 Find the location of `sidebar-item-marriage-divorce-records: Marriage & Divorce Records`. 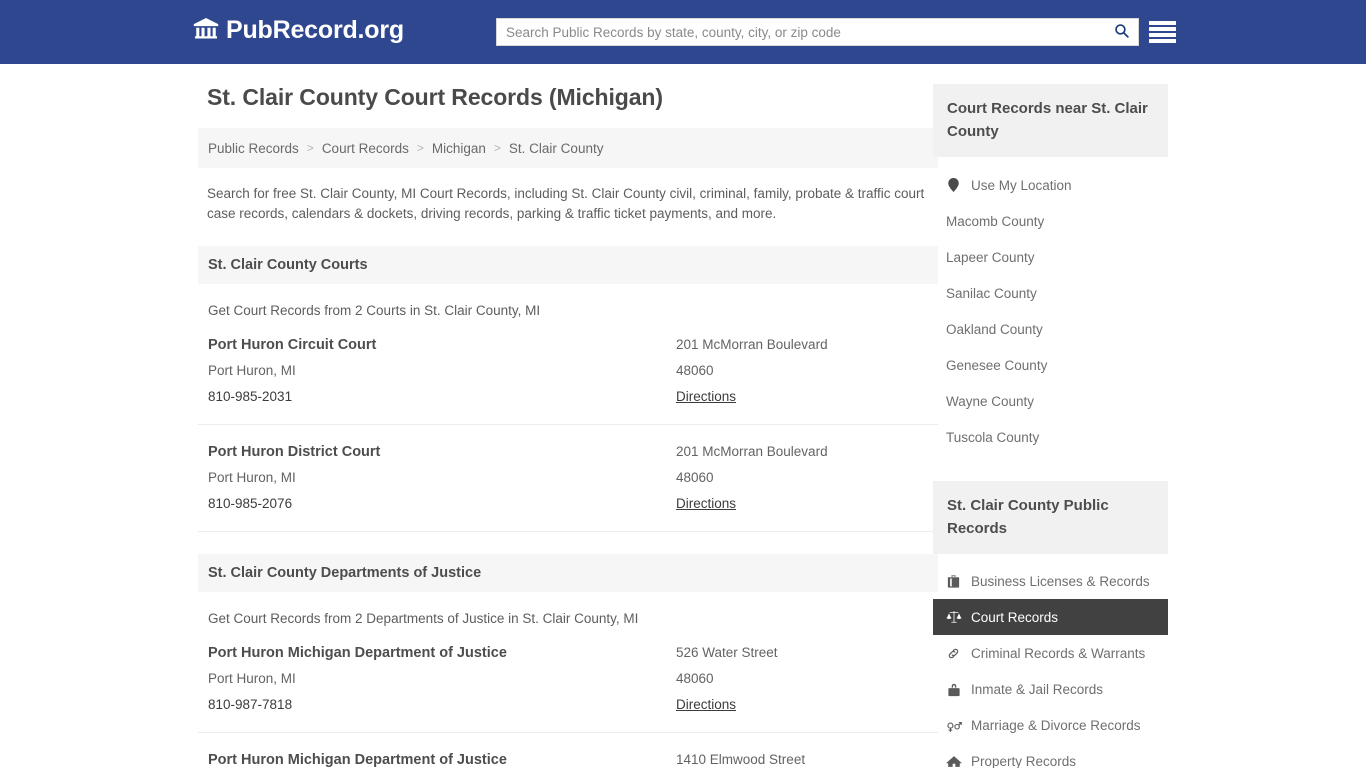

sidebar-item-marriage-divorce-records: Marriage & Divorce Records is located at coordinates (1050, 725).